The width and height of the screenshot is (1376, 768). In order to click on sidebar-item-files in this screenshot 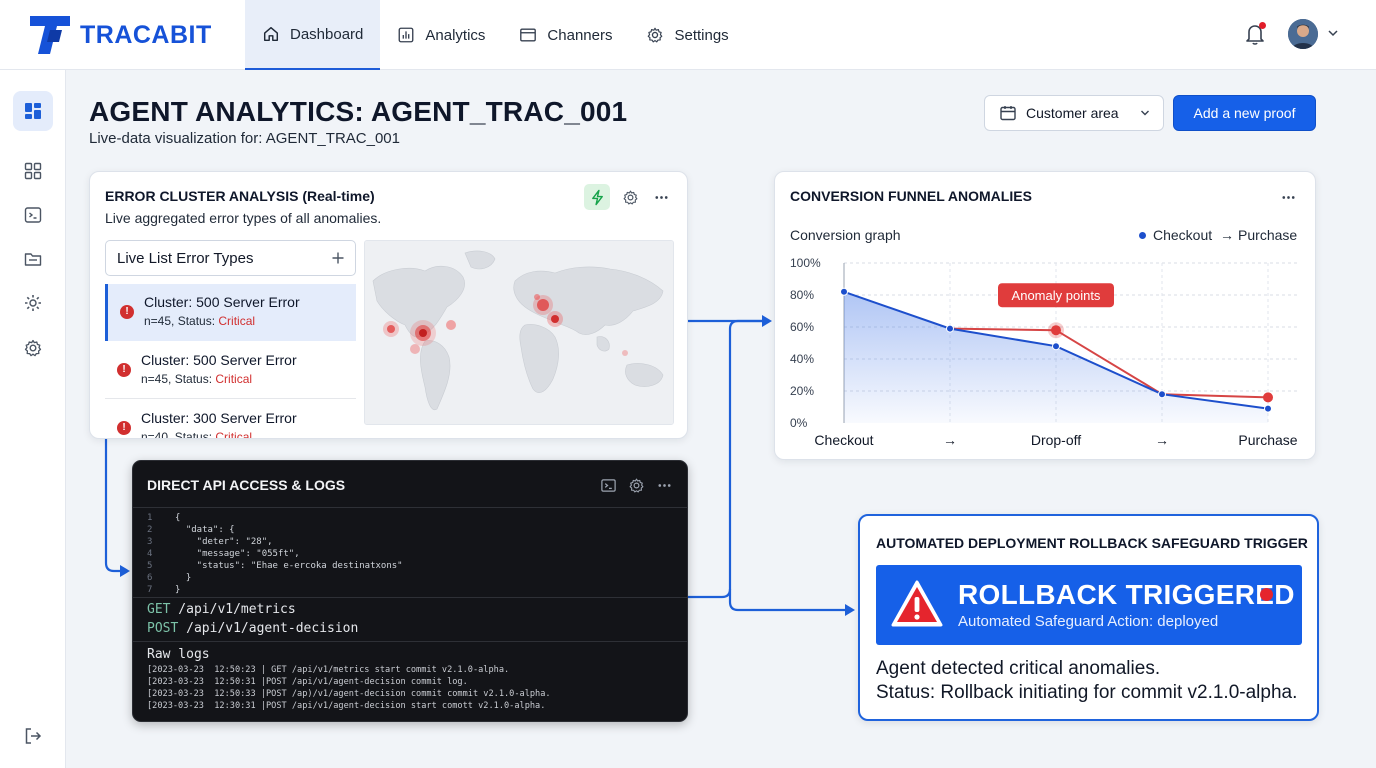, I will do `click(33, 259)`.